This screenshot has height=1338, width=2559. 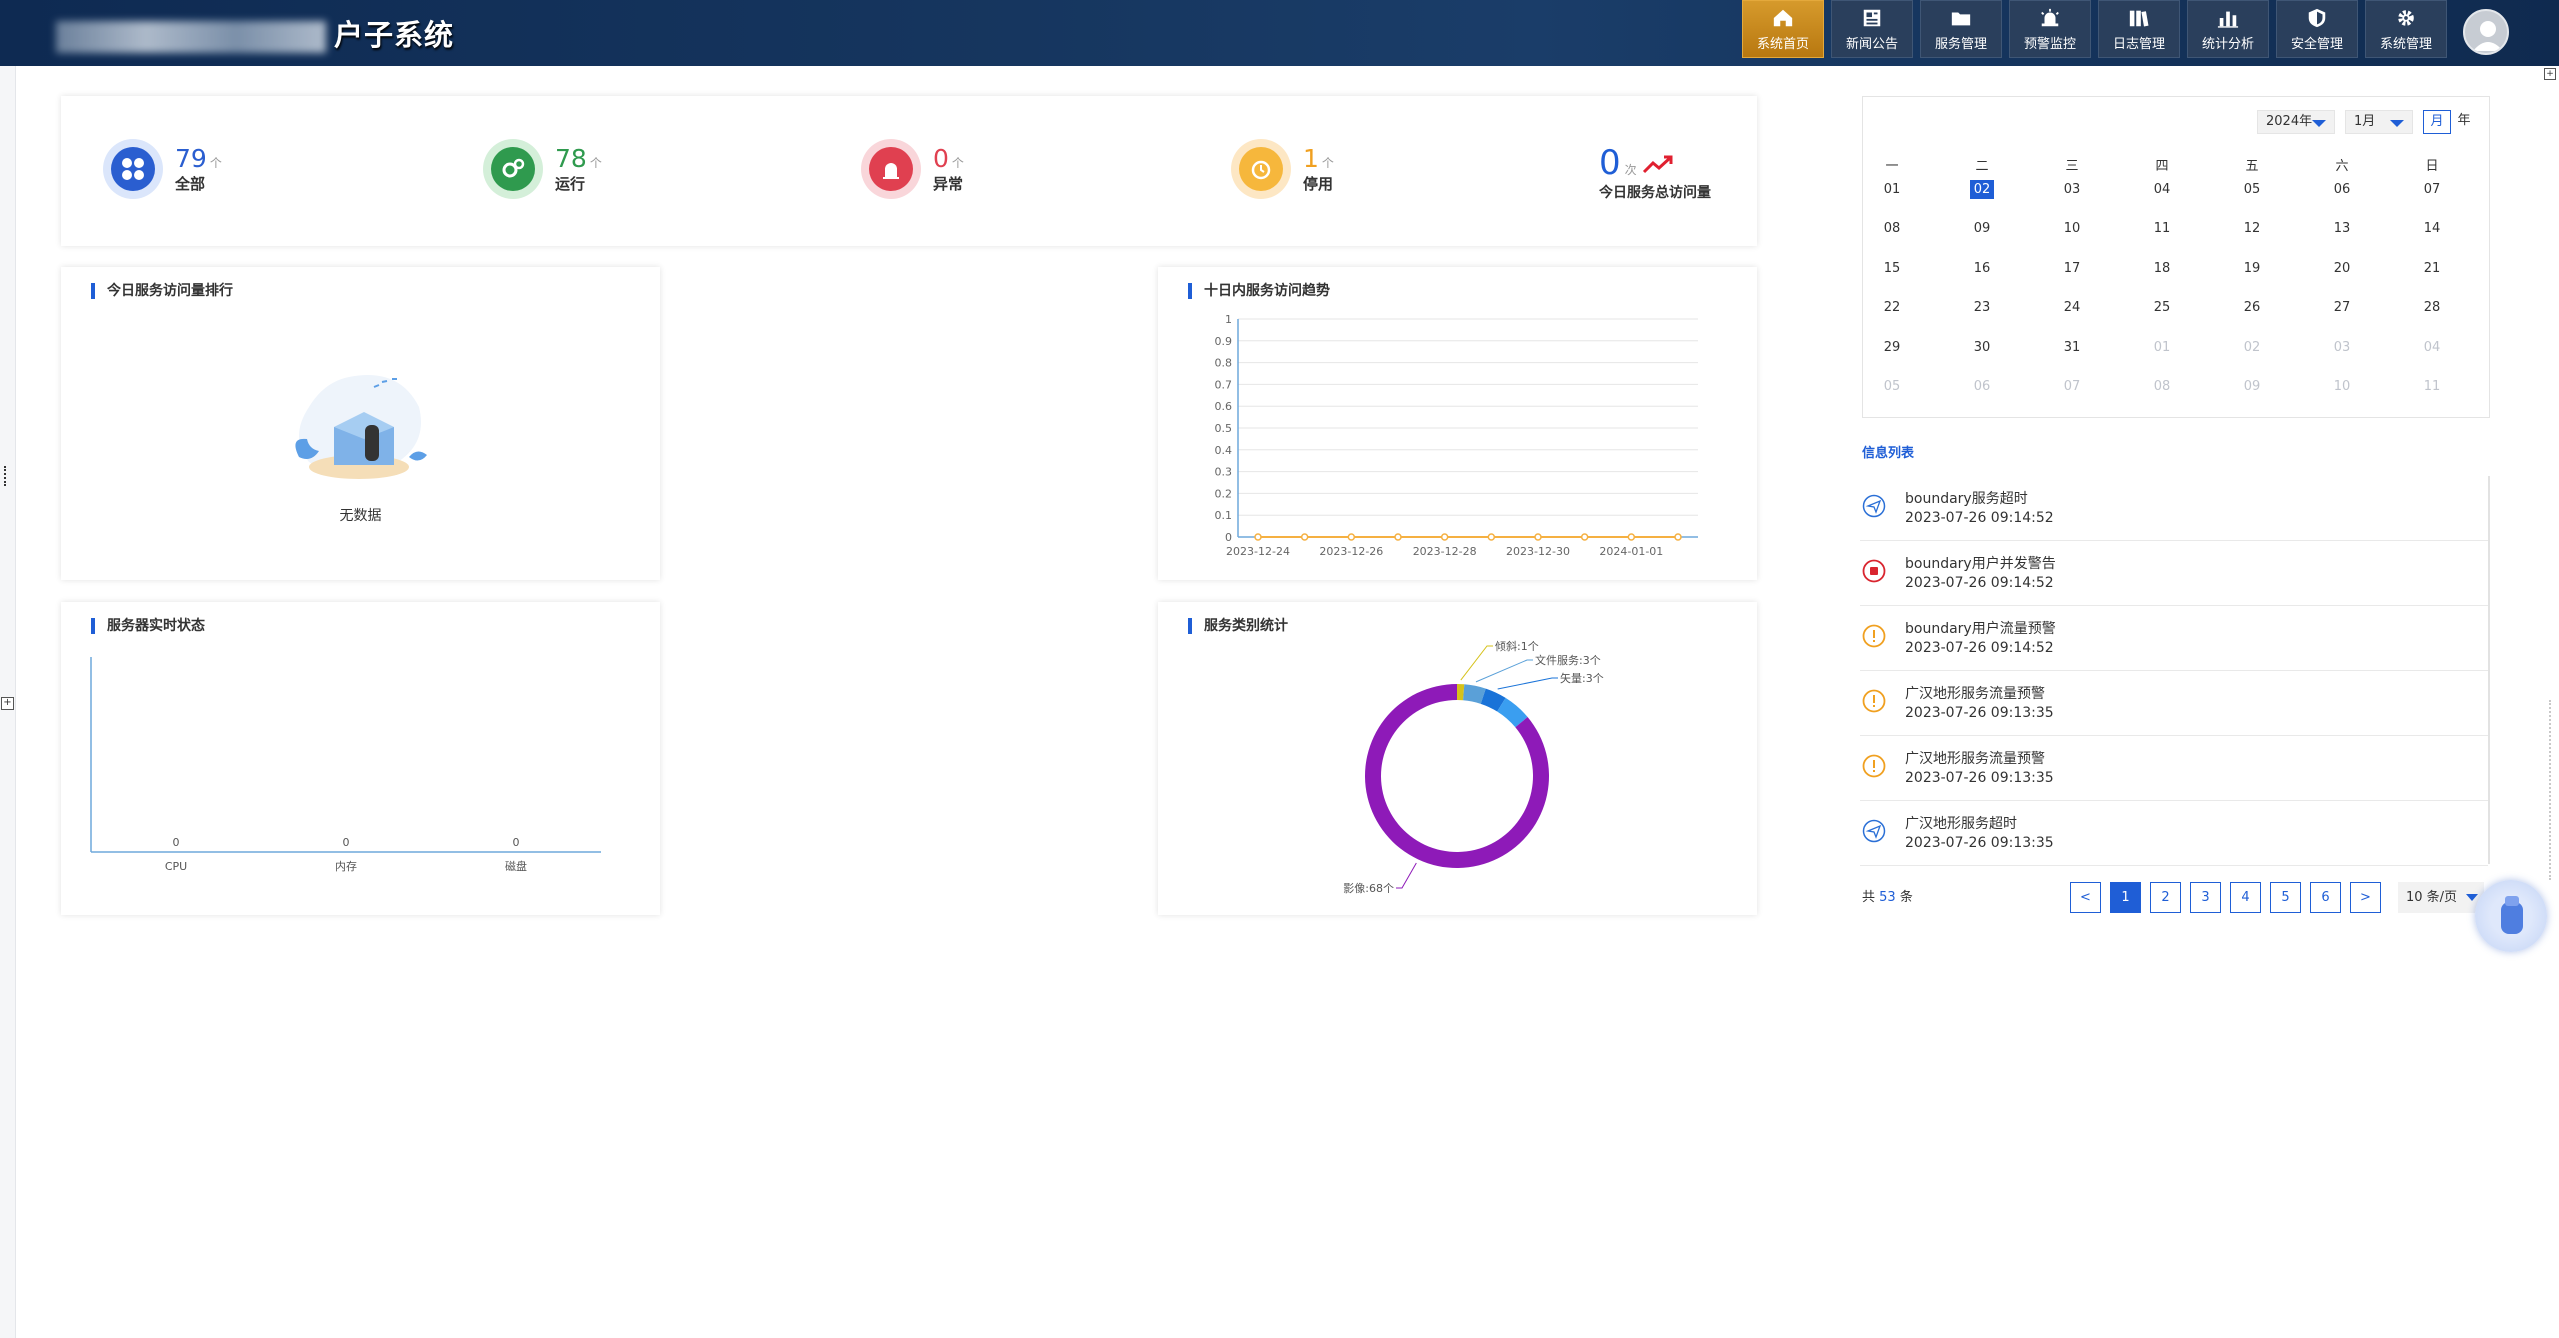 I want to click on calendar-day-number: 18, so click(x=2162, y=268).